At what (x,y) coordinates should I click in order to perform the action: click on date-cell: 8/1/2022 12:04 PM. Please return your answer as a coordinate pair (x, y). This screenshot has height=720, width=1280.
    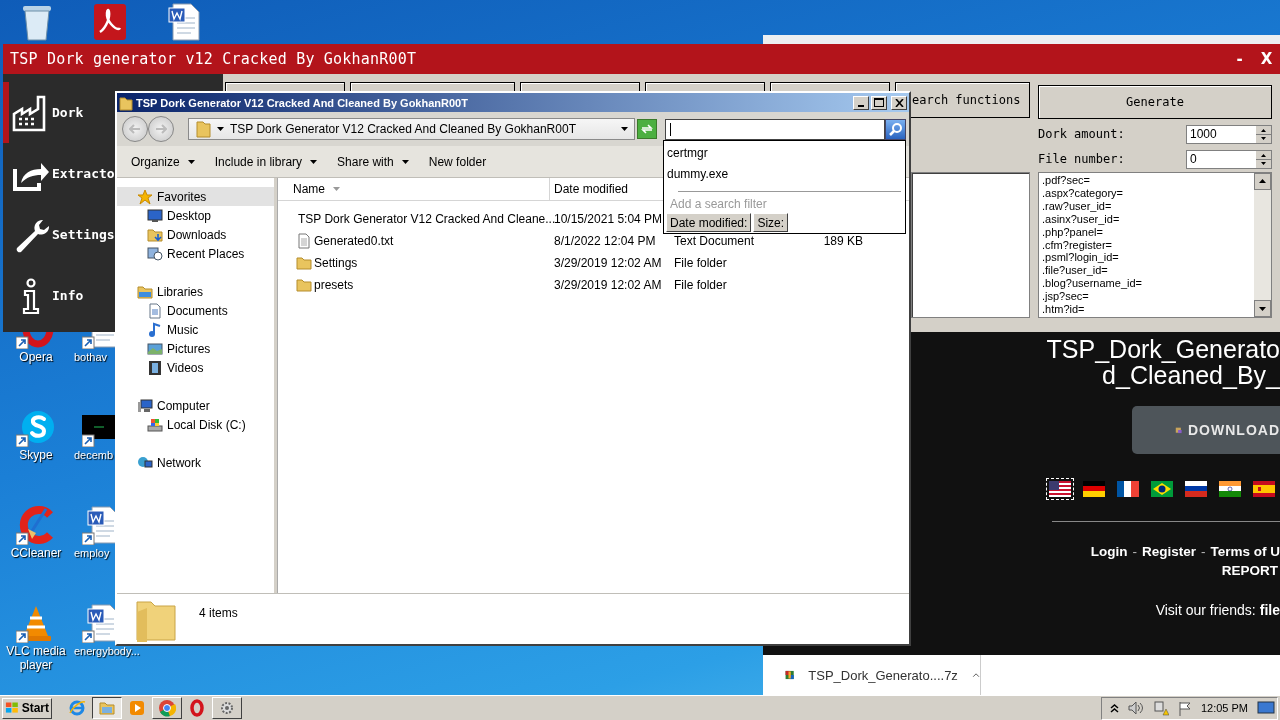
    Looking at the image, I should click on (605, 241).